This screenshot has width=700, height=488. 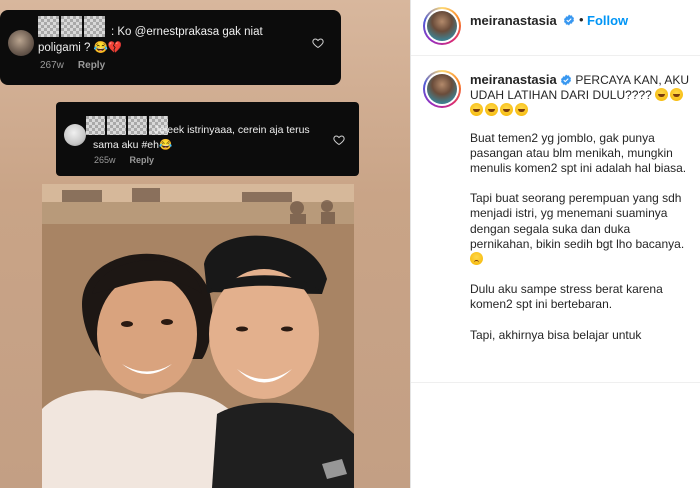 I want to click on comment-time: 267w, so click(x=52, y=65).